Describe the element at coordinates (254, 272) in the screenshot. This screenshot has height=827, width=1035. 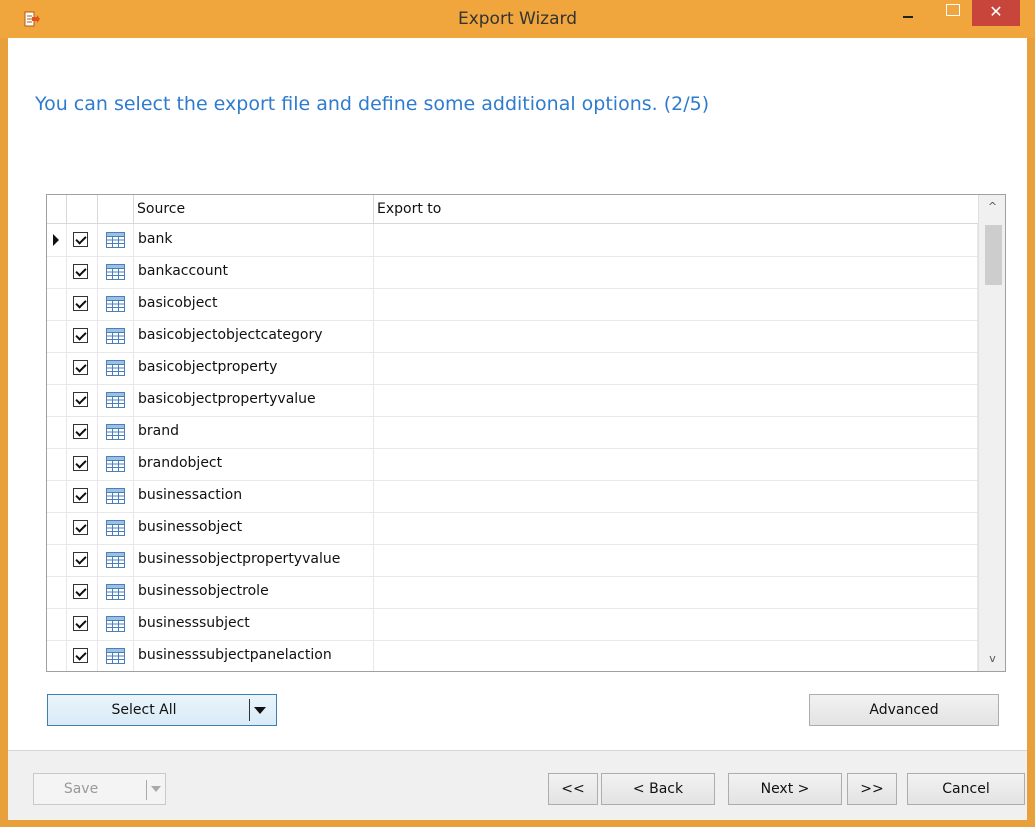
I see `source-cell: bankaccount` at that location.